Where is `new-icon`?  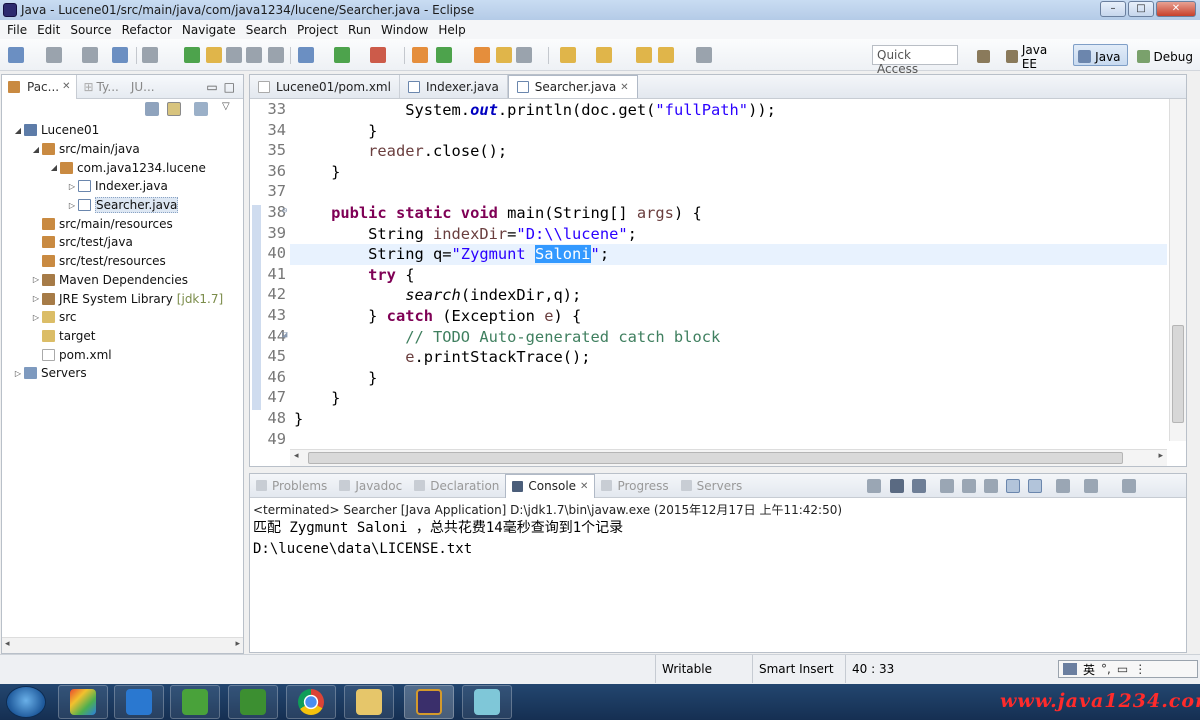 new-icon is located at coordinates (16, 55).